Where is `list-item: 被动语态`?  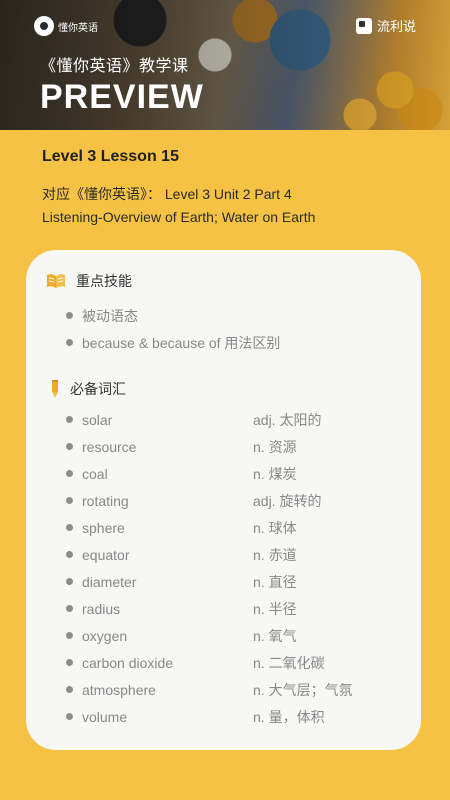
list-item: 被动语态 is located at coordinates (173, 320).